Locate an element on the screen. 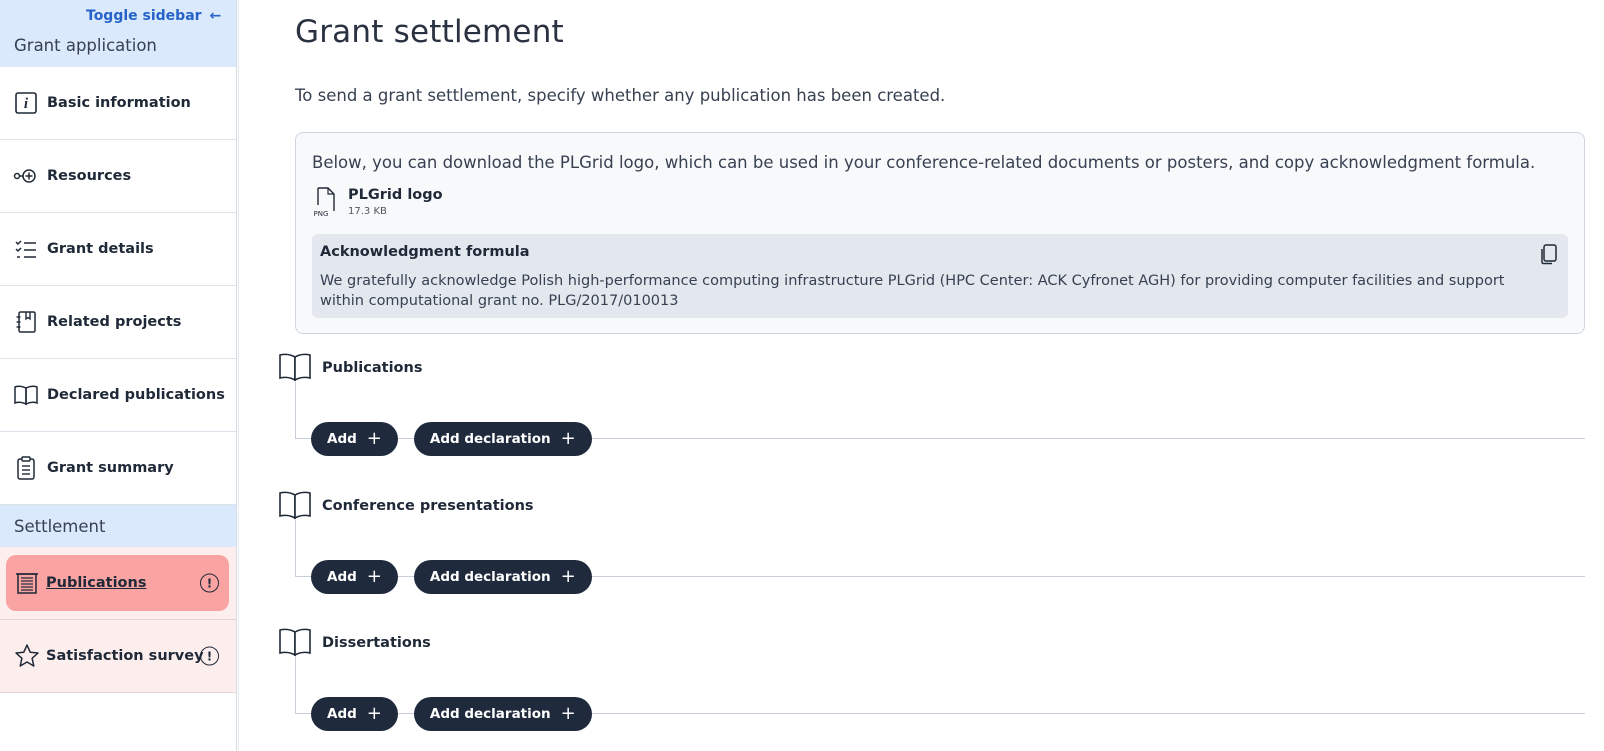 Image resolution: width=1604 pixels, height=751 pixels. svg-text: i is located at coordinates (26, 104).